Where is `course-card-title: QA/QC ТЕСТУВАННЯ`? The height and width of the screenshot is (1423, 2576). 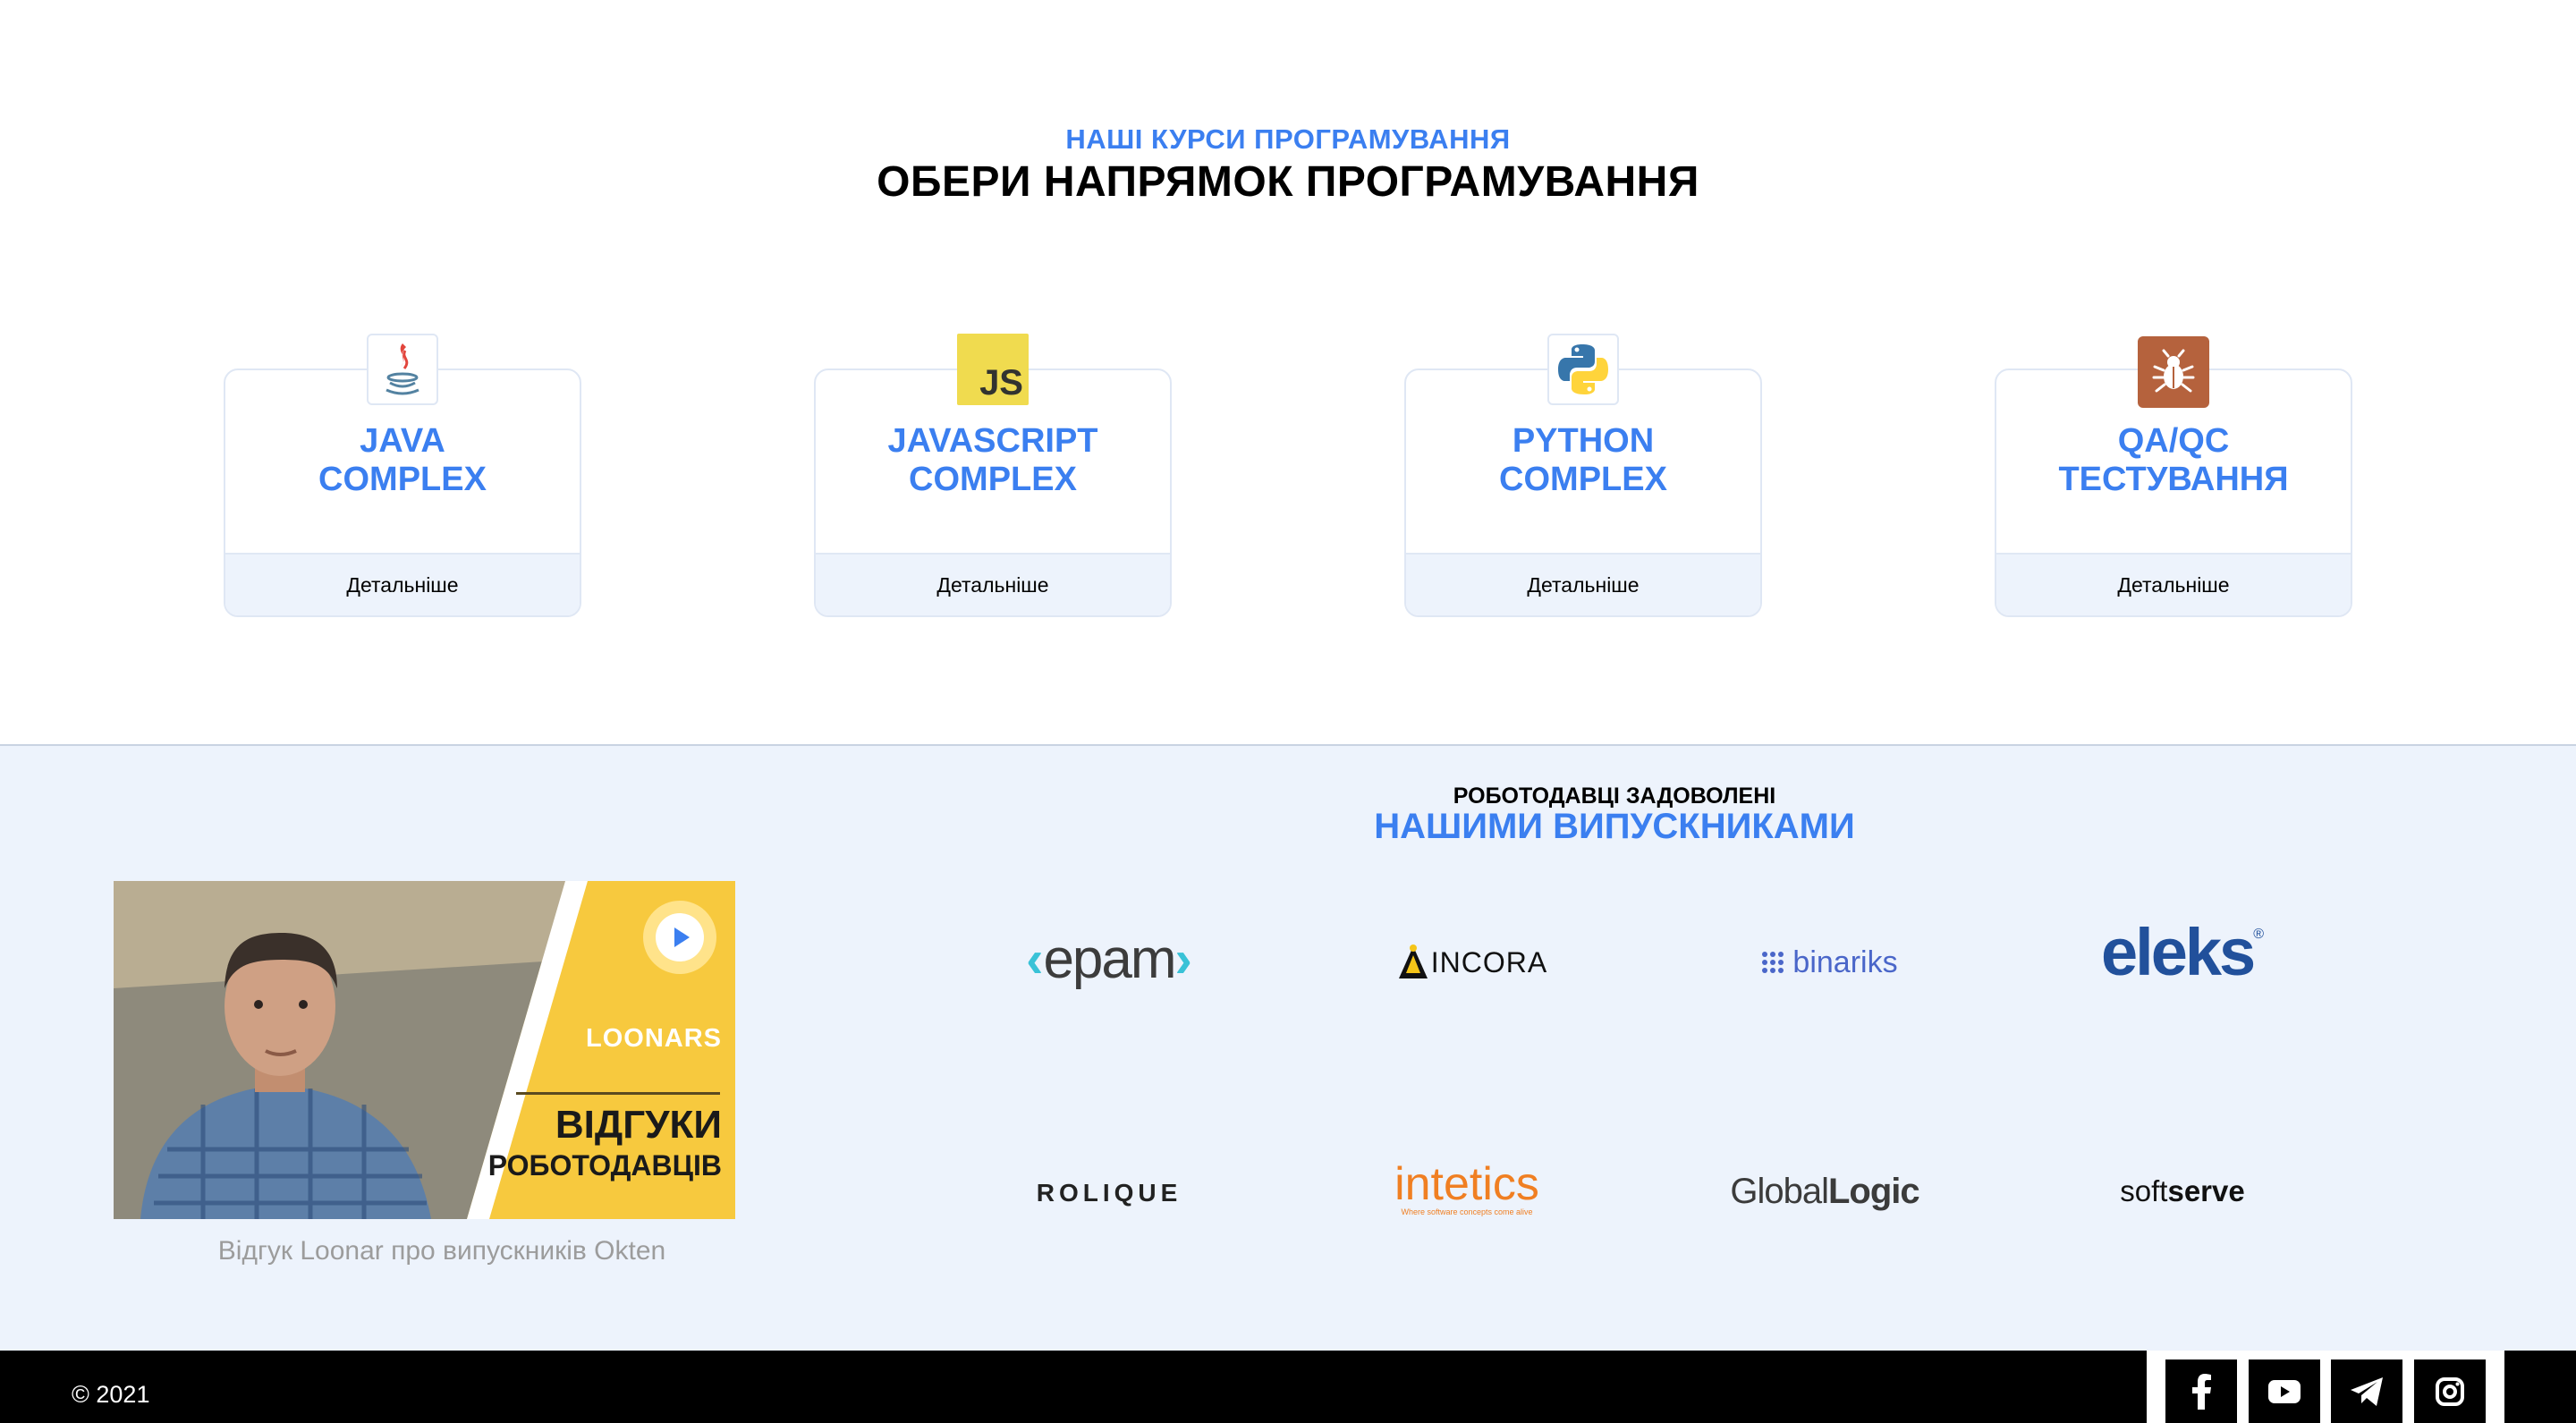 course-card-title: QA/QC ТЕСТУВАННЯ is located at coordinates (2173, 460).